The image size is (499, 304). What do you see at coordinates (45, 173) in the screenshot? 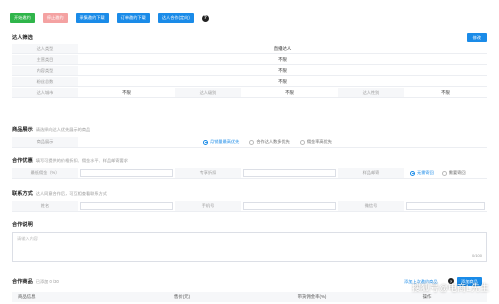
I see `commission-label: 最低佣金（%）` at bounding box center [45, 173].